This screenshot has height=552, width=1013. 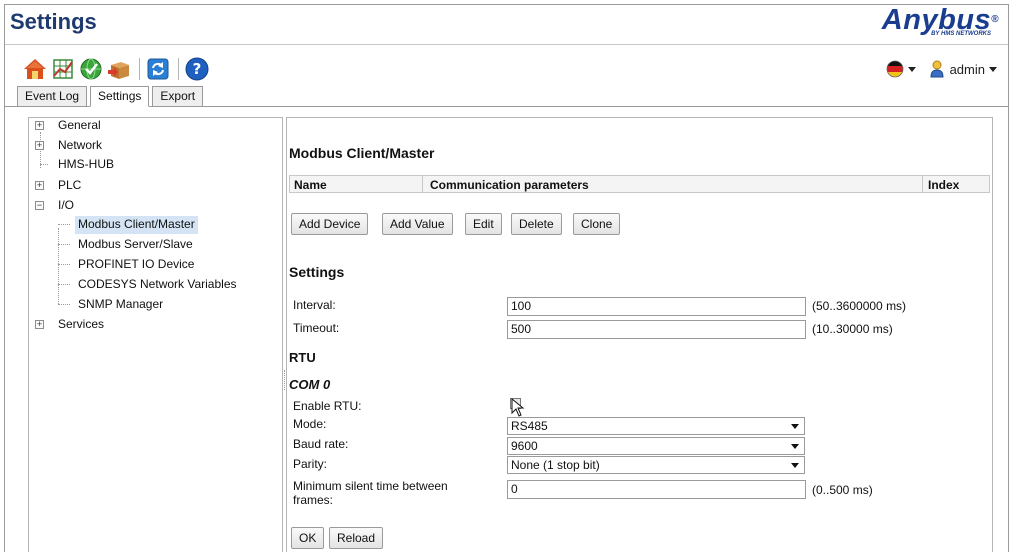 I want to click on tree-item-services: Services, so click(x=81, y=325).